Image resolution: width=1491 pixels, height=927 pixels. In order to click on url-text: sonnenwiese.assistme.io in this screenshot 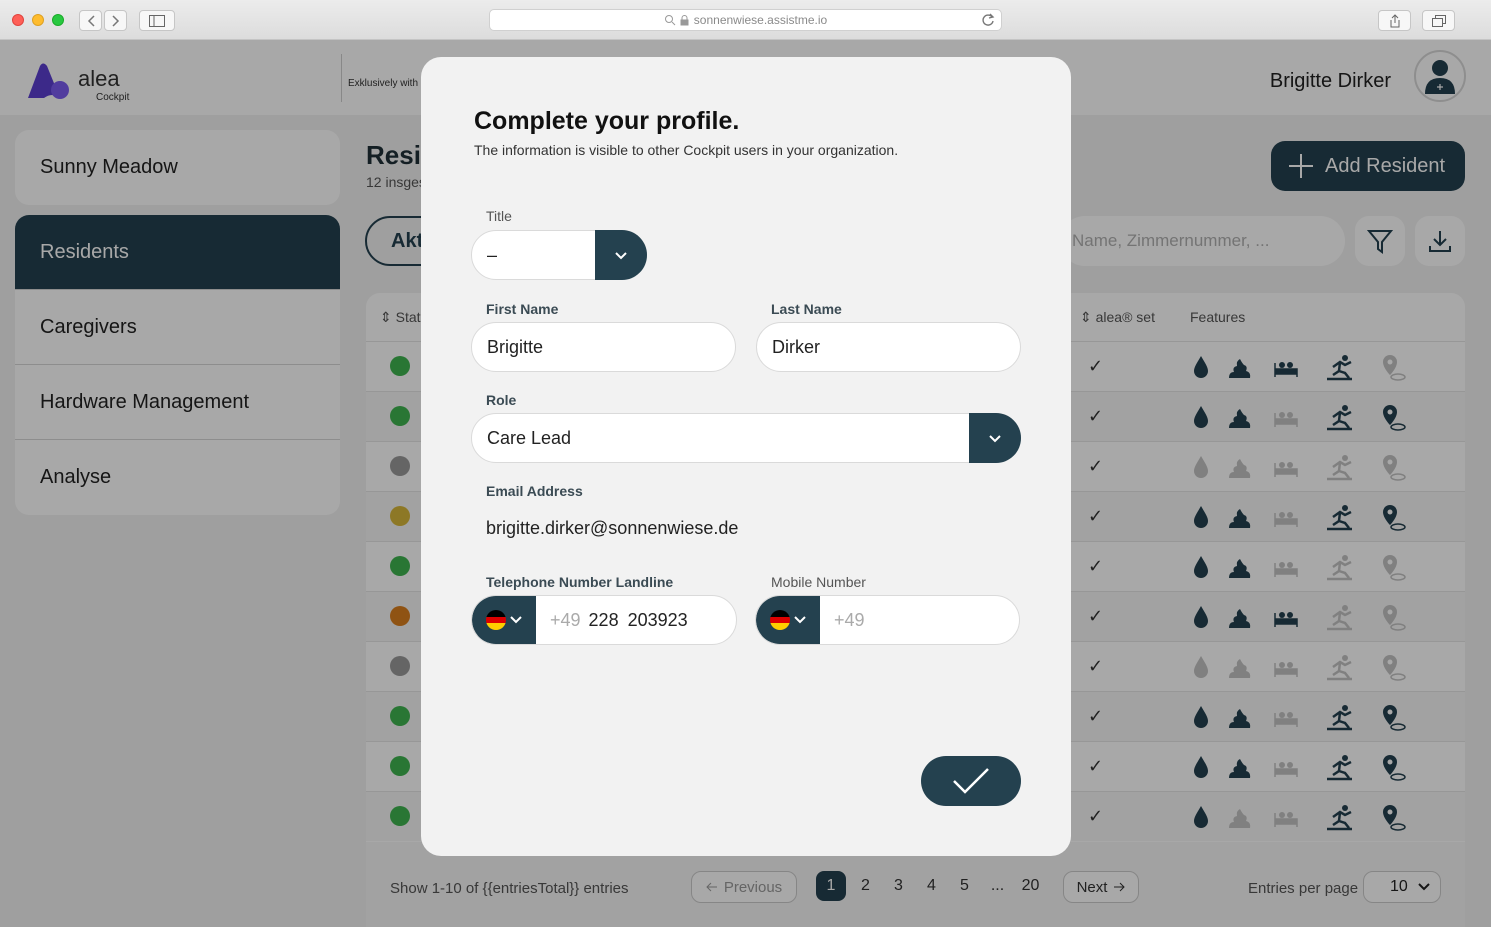, I will do `click(760, 20)`.